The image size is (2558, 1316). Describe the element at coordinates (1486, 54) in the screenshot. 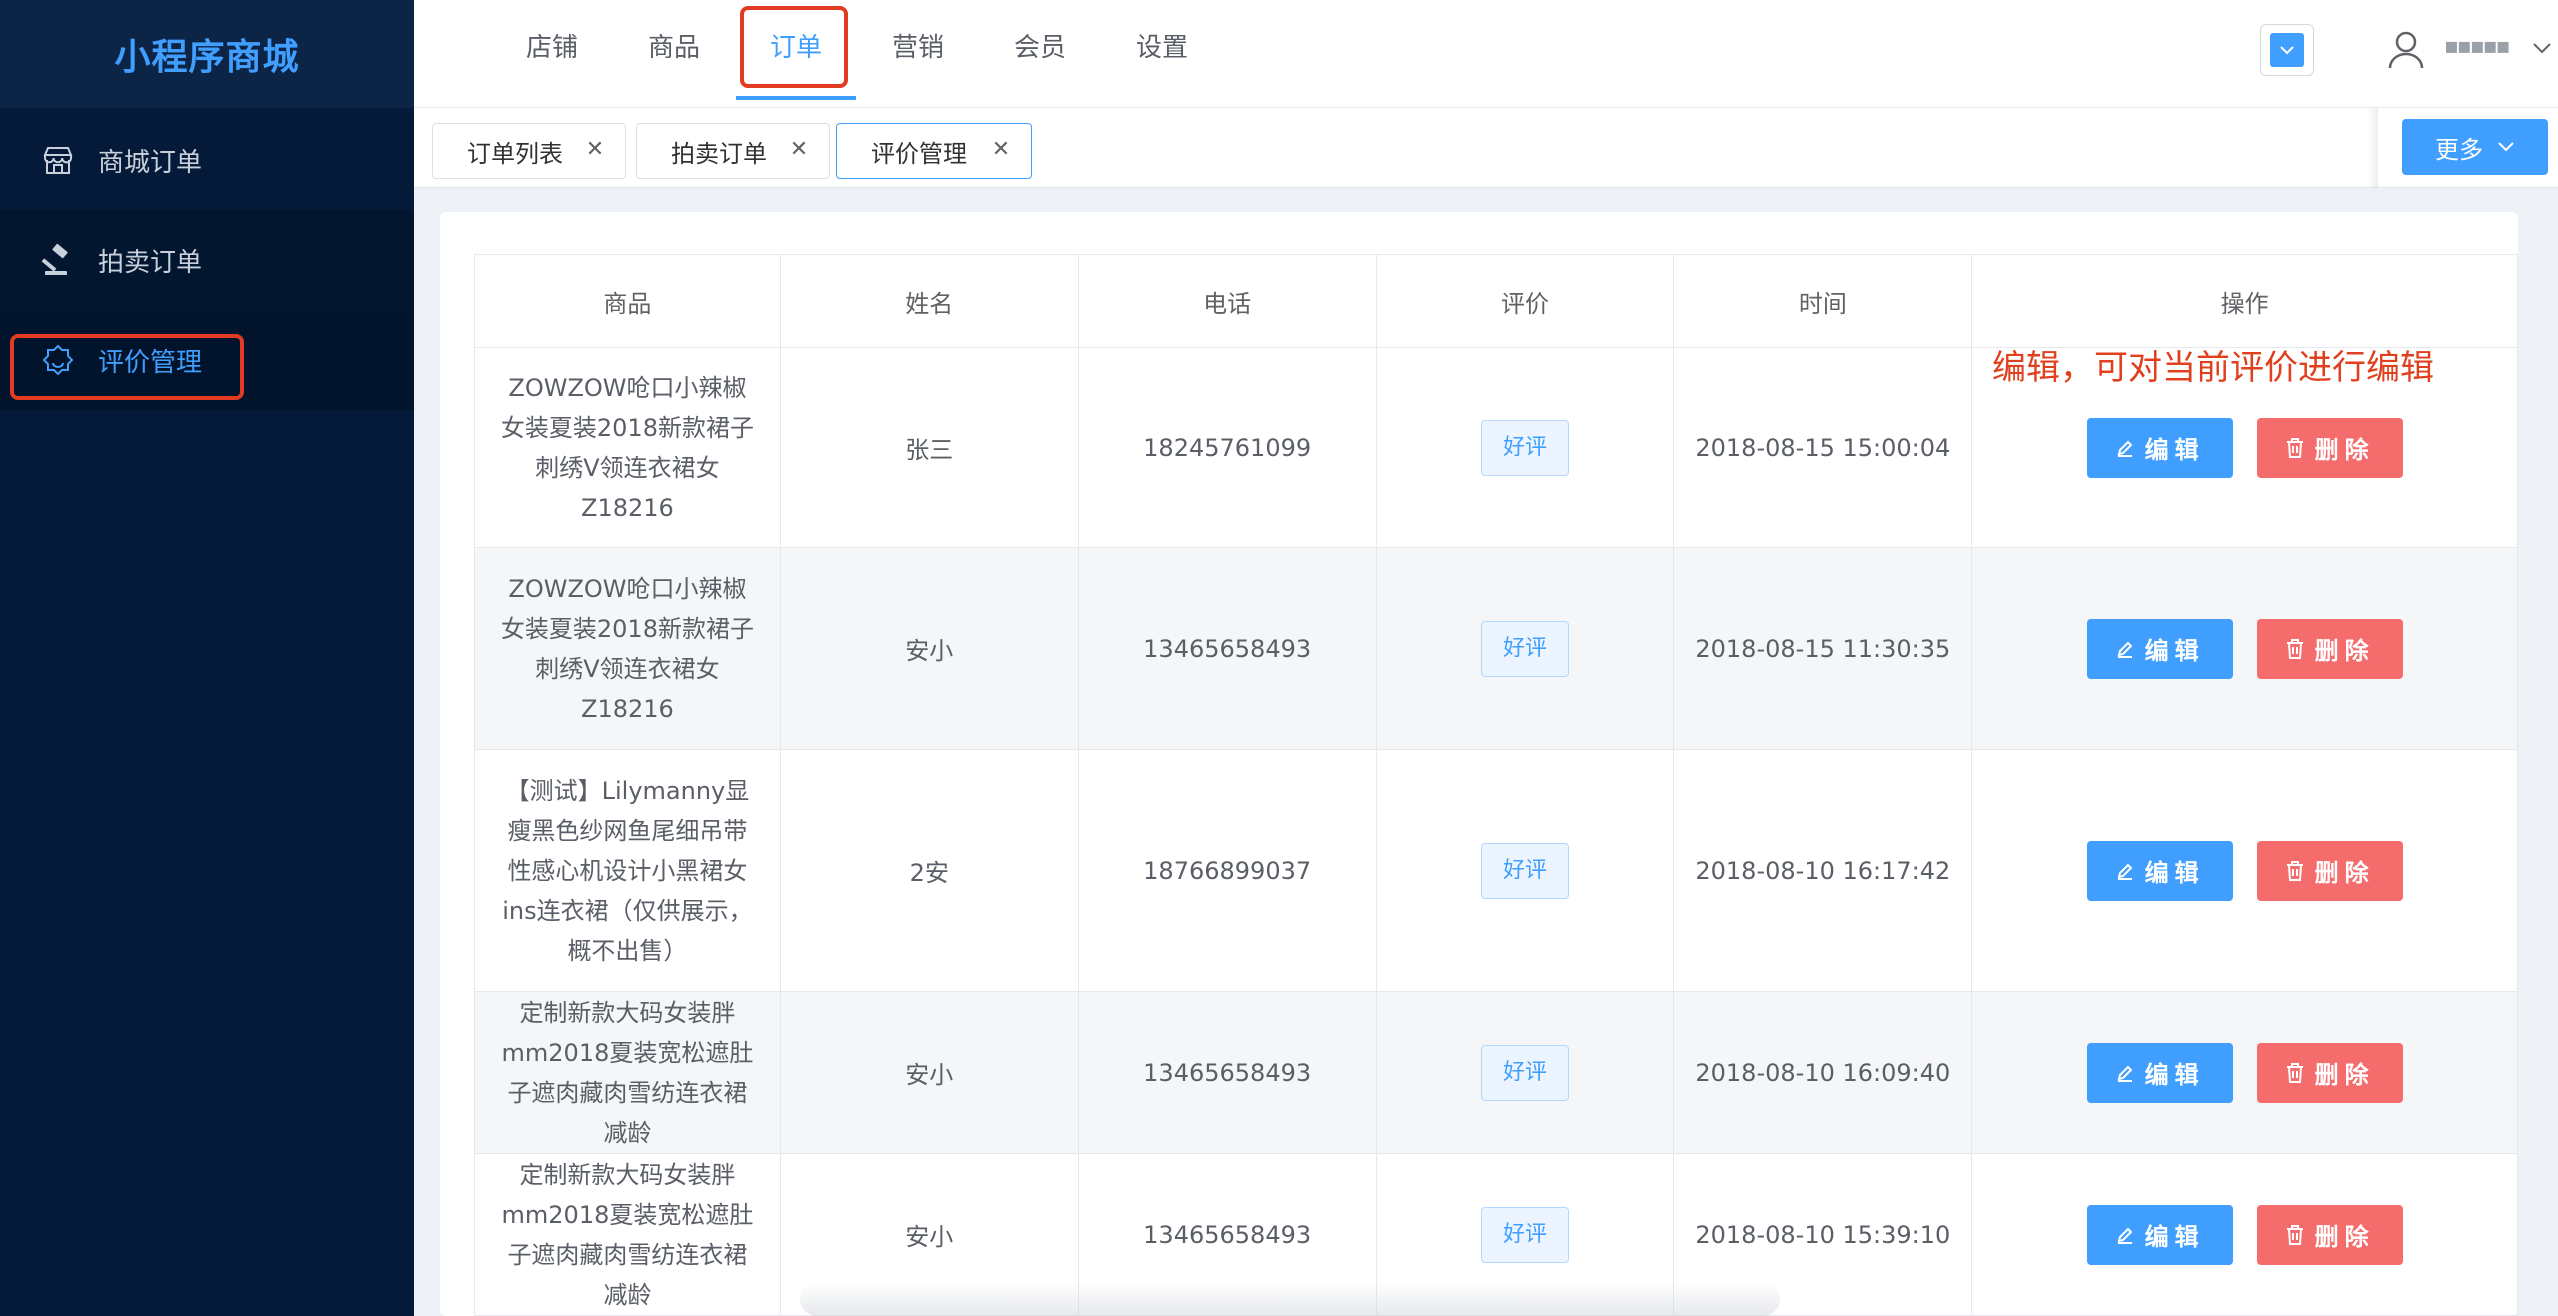

I see `top-navigation: 店铺 商品 订单 营销 会员 设置 ▪▪▪▪▪` at that location.